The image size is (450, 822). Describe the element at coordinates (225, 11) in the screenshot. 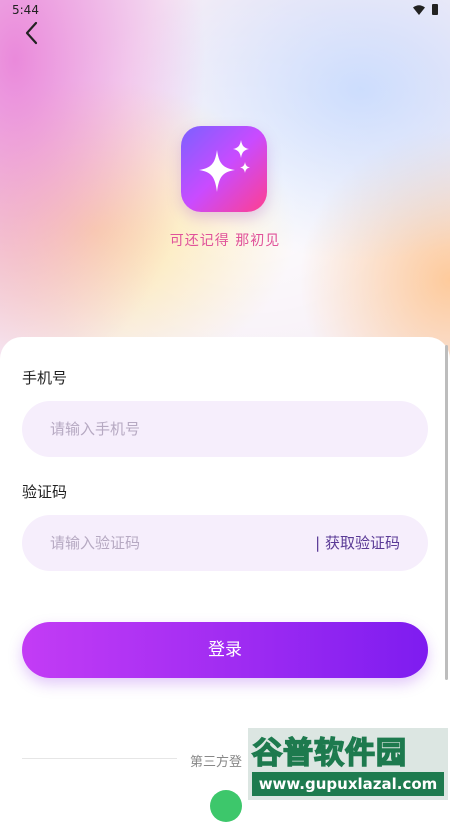

I see `status-bar: 5:44` at that location.